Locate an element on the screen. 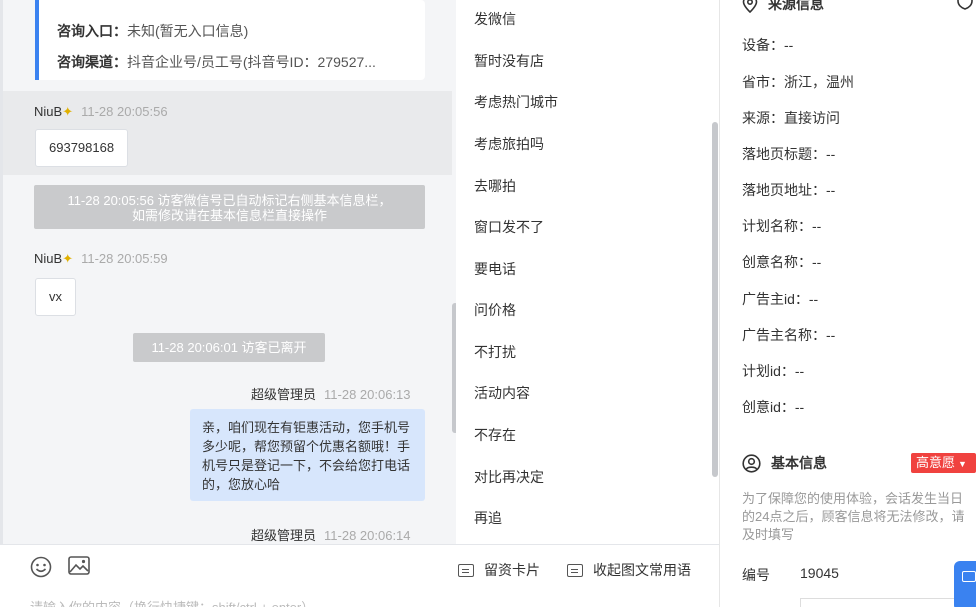 This screenshot has height=607, width=976. message-time: 11-28 20:06:13 is located at coordinates (367, 394).